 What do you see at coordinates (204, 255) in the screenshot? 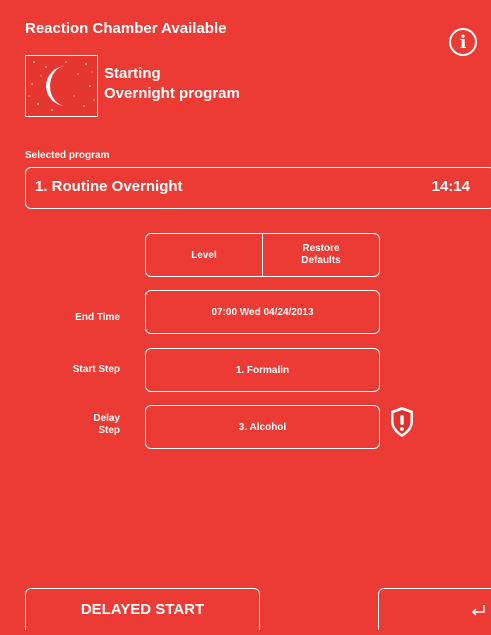
I see `level-button: Level` at bounding box center [204, 255].